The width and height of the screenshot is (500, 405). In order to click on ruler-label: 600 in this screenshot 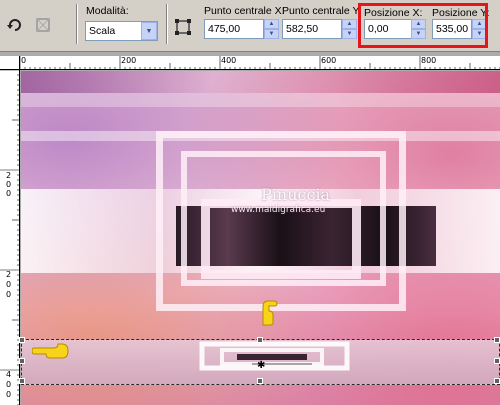, I will do `click(329, 60)`.